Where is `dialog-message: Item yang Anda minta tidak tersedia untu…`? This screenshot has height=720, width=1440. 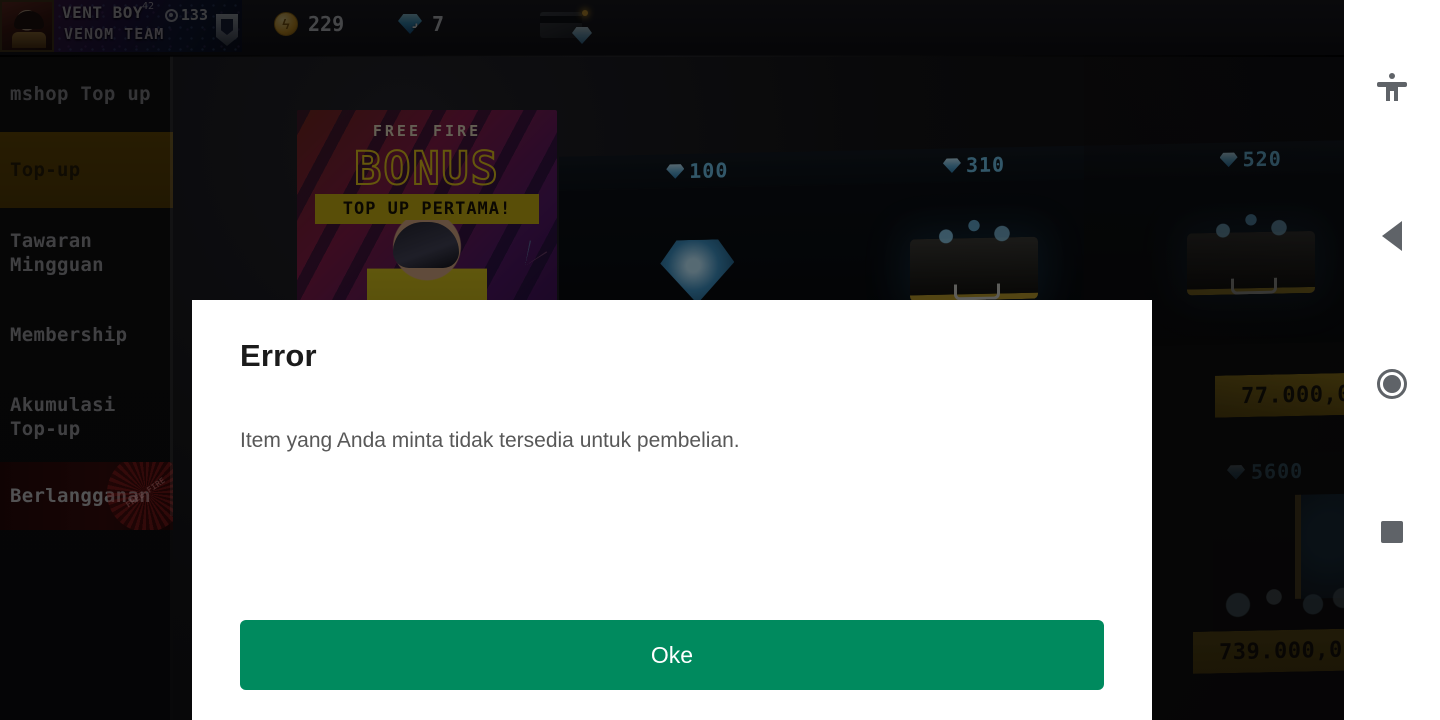 dialog-message: Item yang Anda minta tidak tersedia untu… is located at coordinates (490, 440).